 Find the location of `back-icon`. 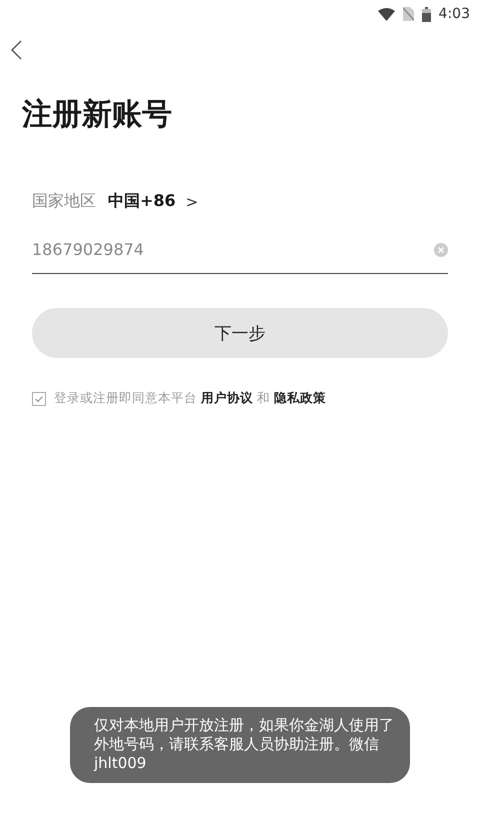

back-icon is located at coordinates (16, 50).